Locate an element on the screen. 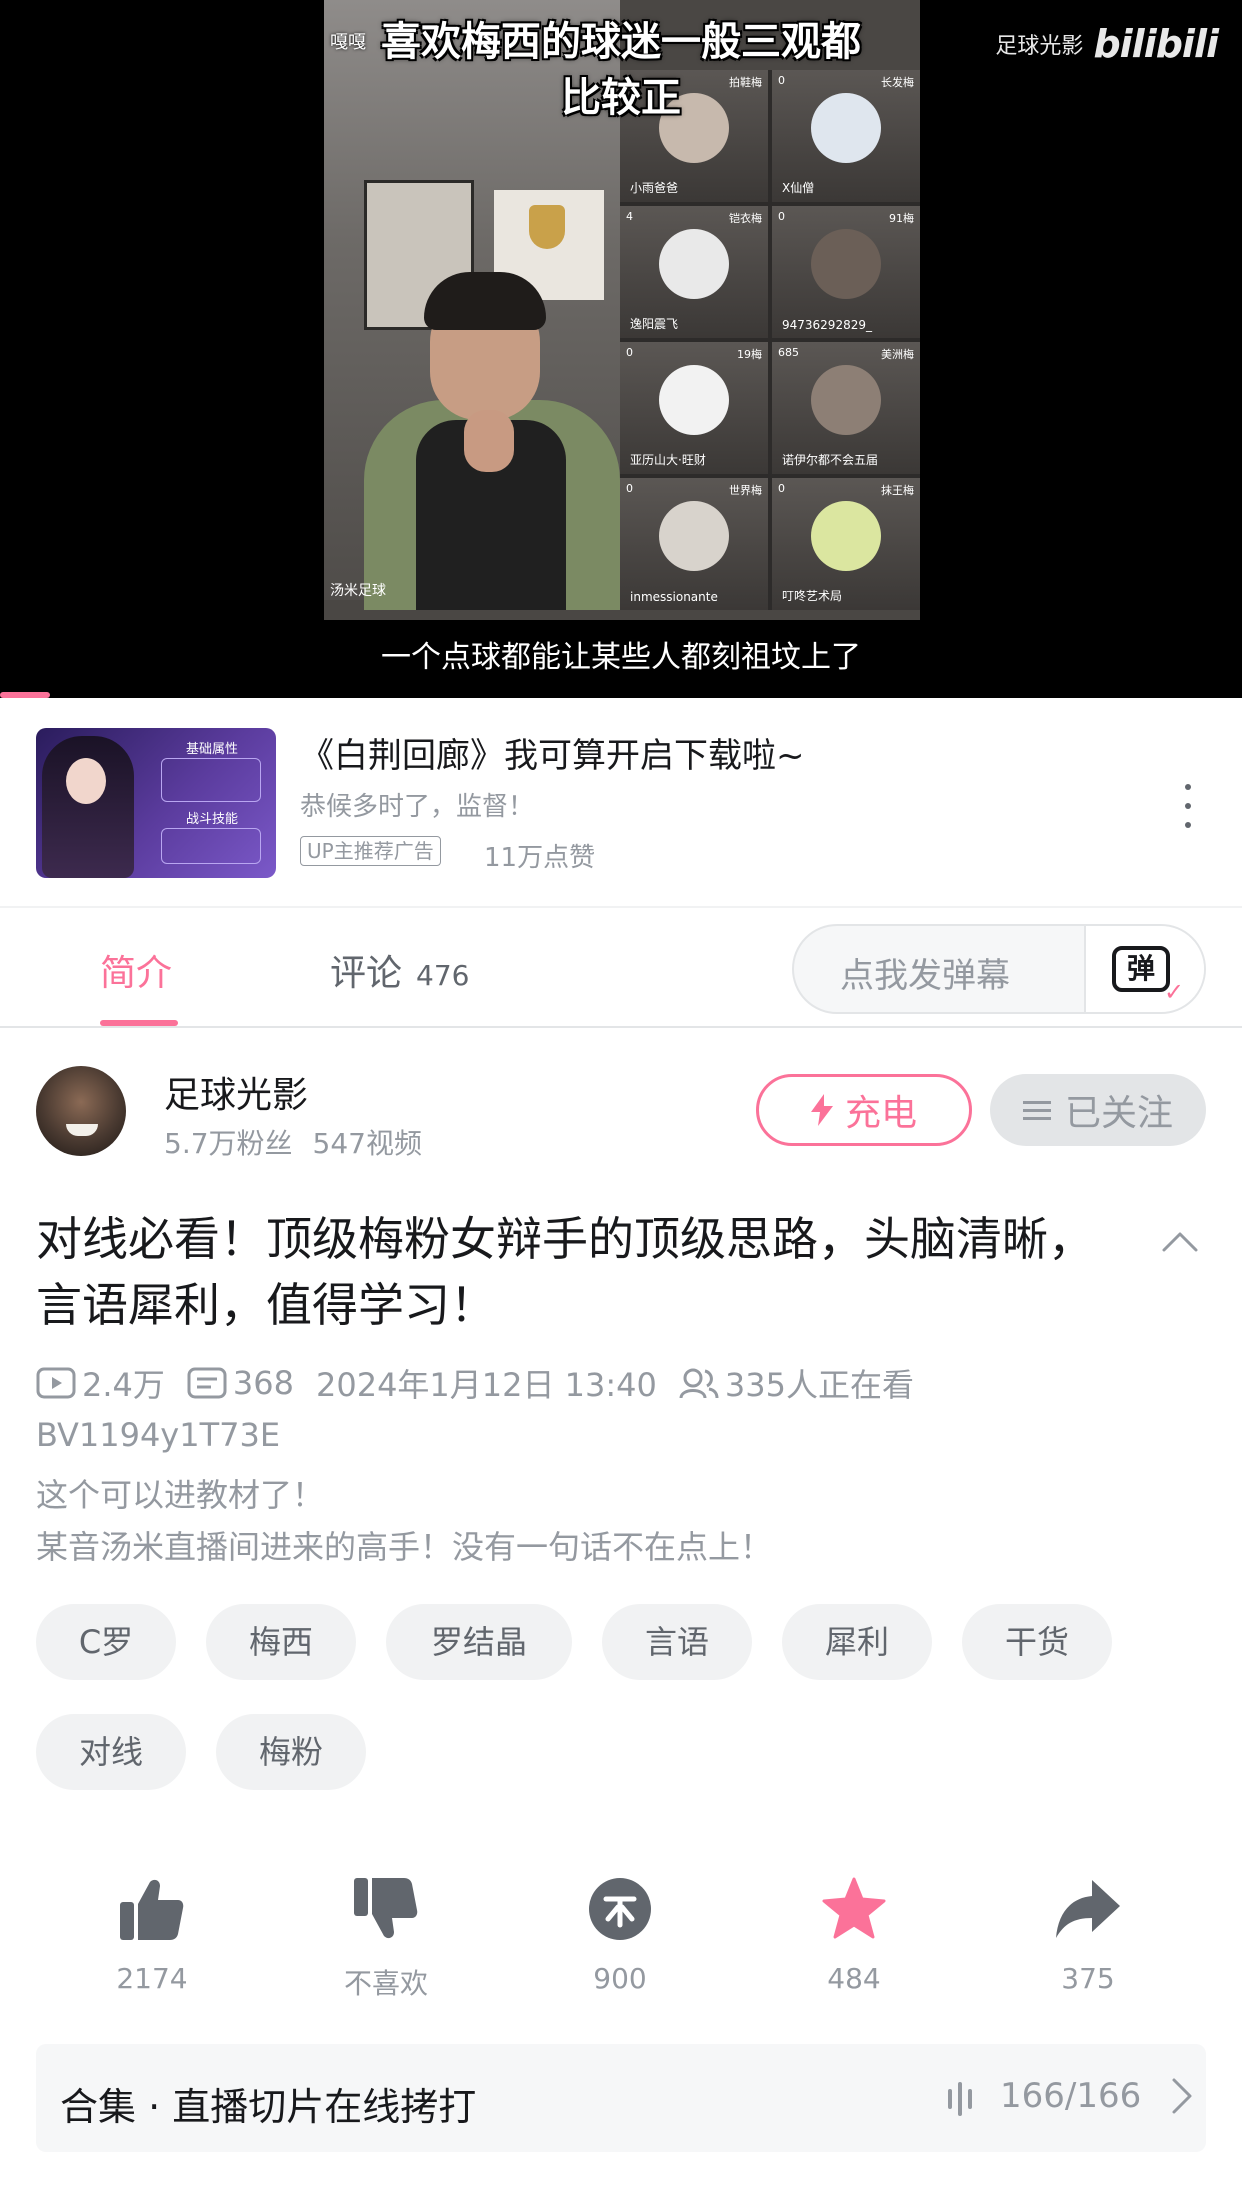 This screenshot has width=1242, height=2208. view-count: 2.4万 is located at coordinates (123, 1385).